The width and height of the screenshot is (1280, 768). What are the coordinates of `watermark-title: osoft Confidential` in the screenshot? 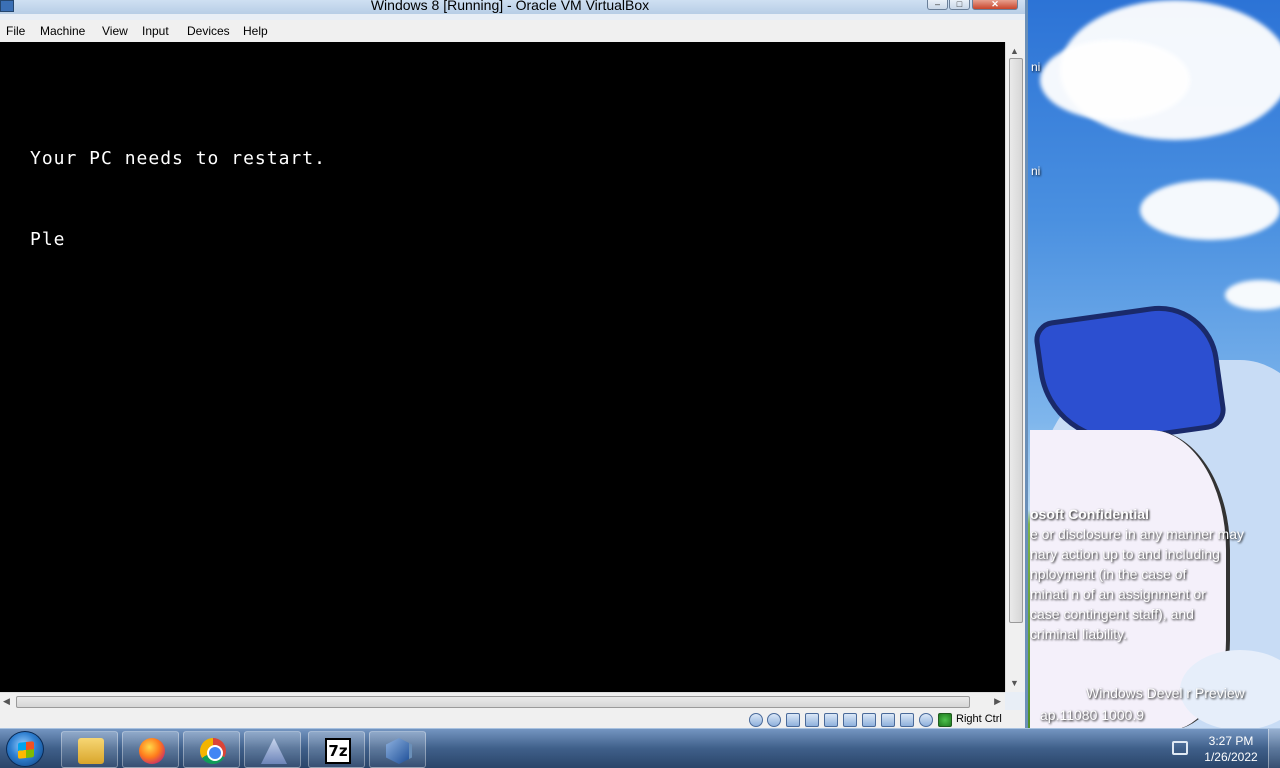 It's located at (1089, 514).